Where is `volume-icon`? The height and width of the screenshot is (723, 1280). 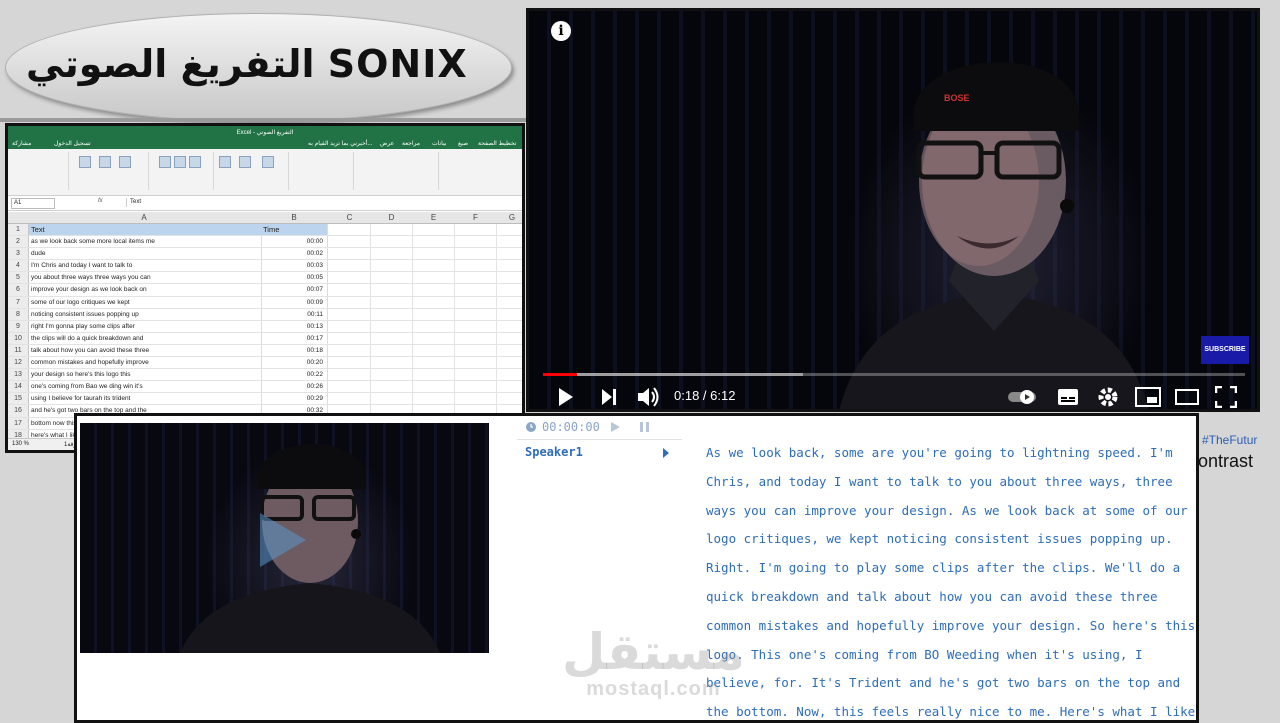 volume-icon is located at coordinates (649, 397).